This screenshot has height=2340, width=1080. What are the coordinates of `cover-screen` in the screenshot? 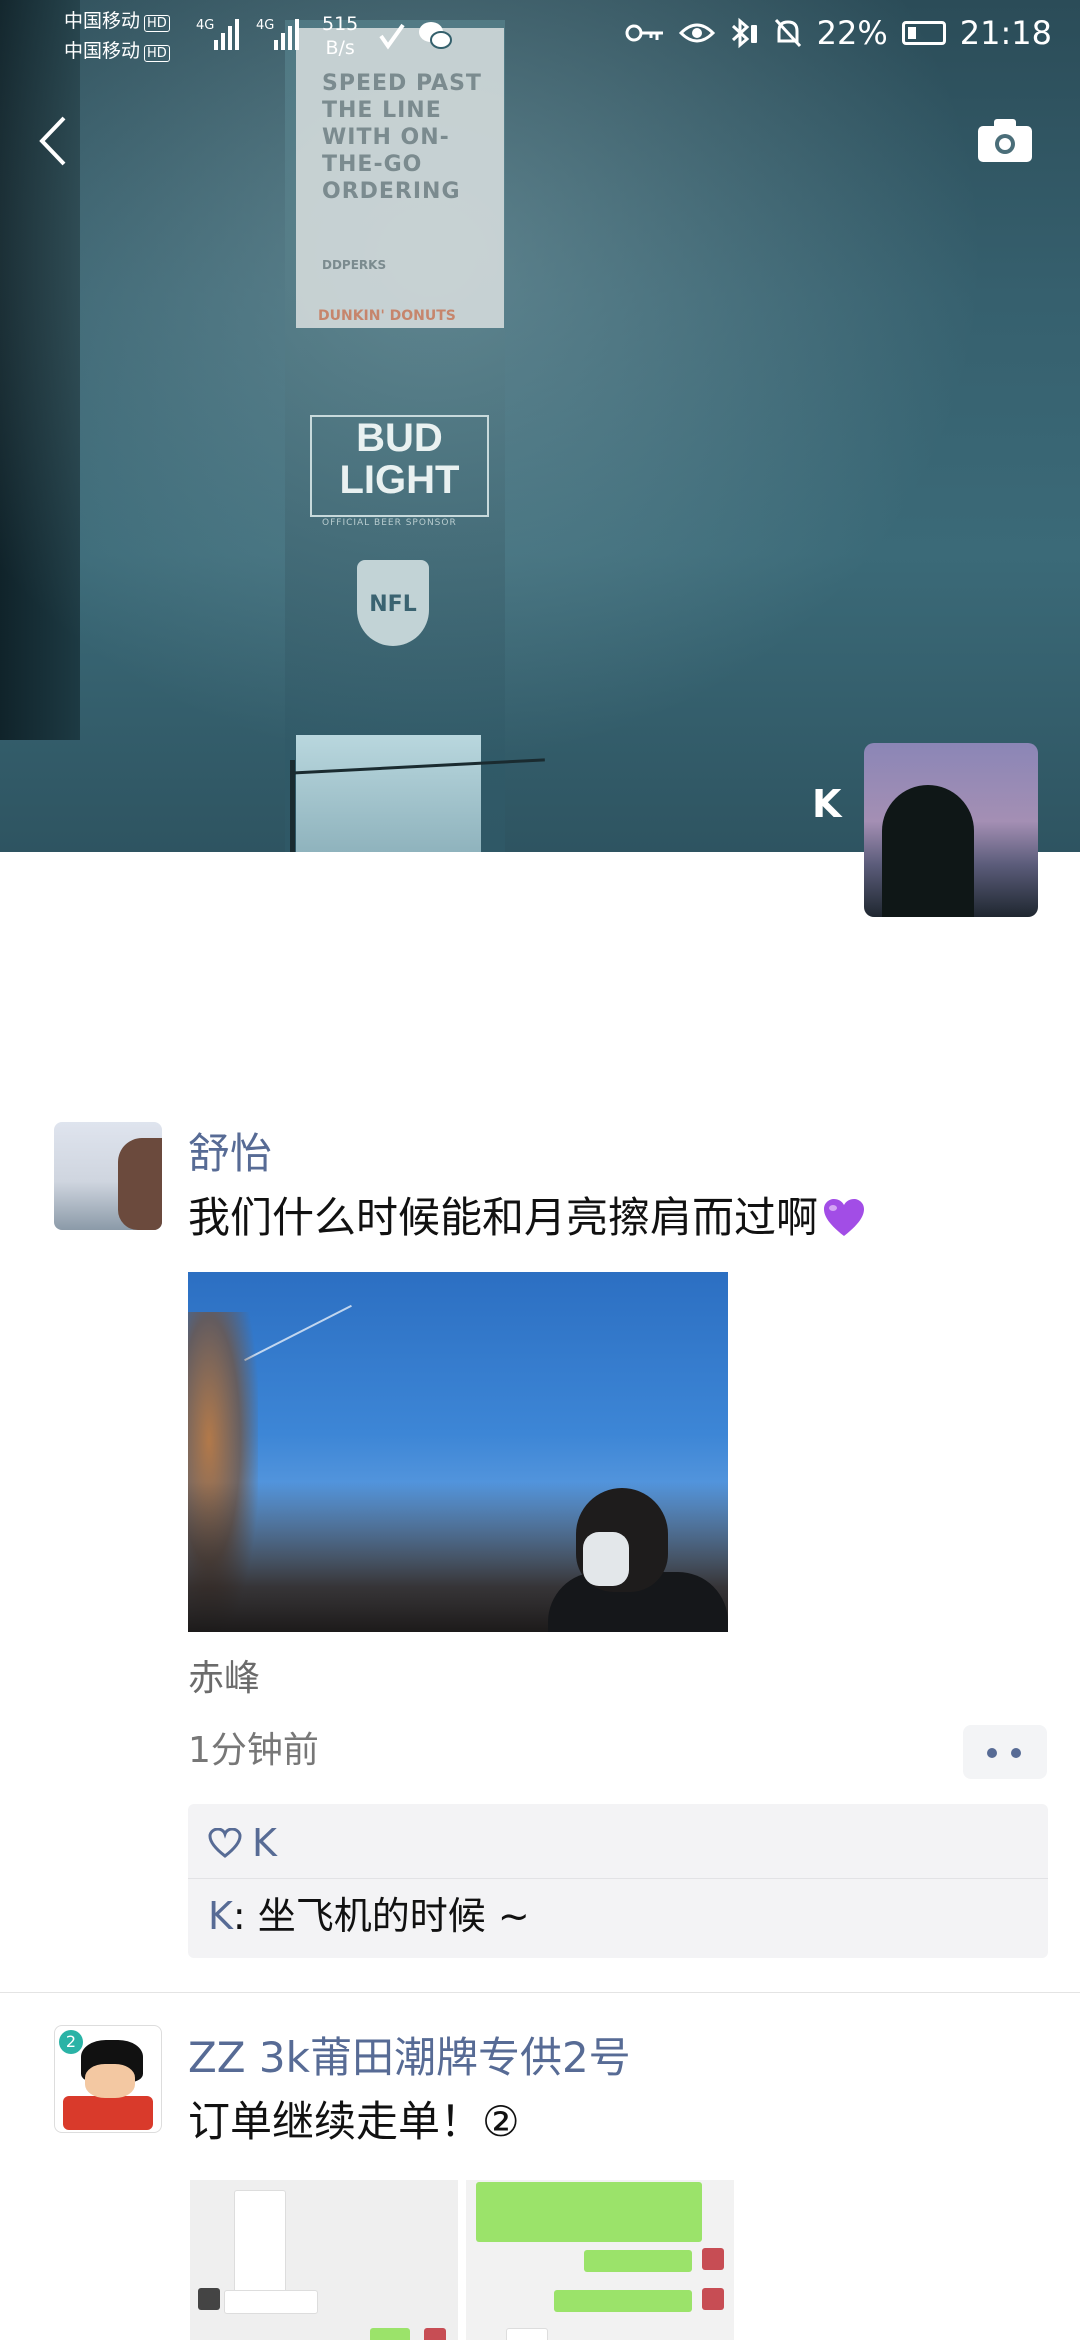 It's located at (388, 793).